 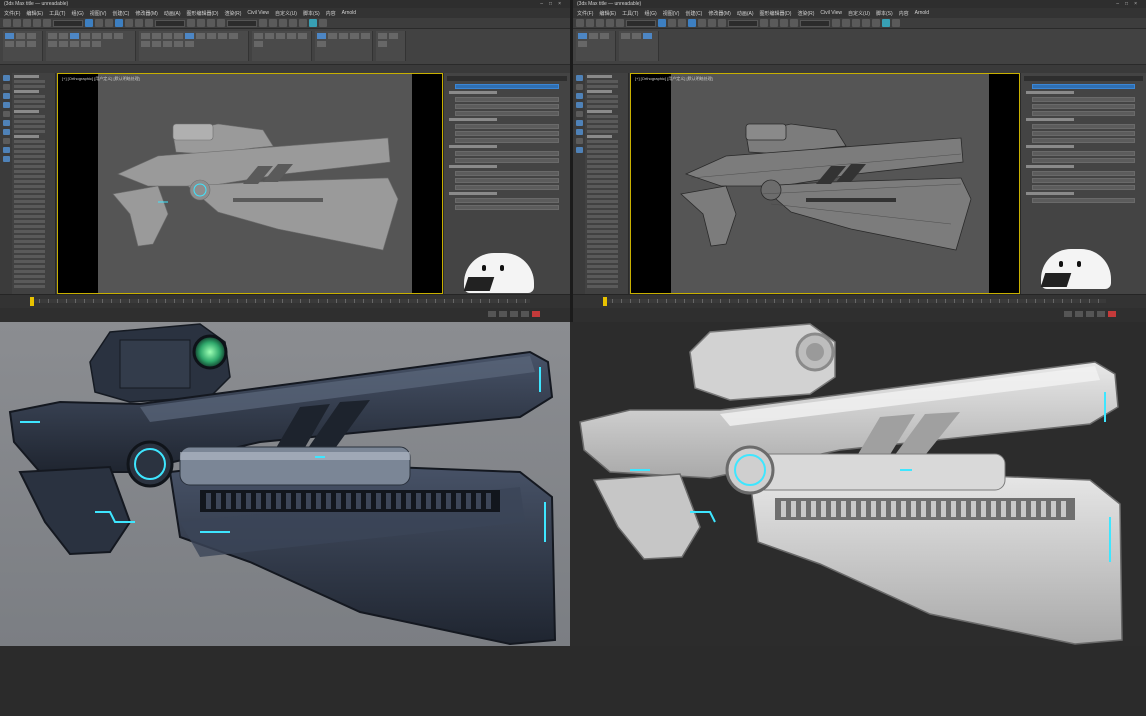 I want to click on viewport-perspective: [+] [Orthographic] [用户定义] [默认明暗处理], so click(x=825, y=183).